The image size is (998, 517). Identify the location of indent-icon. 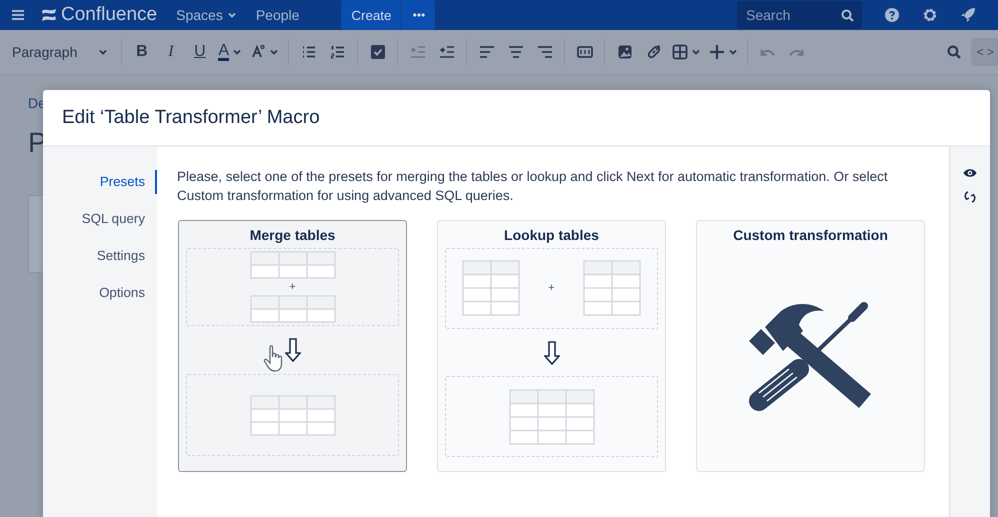
(446, 52).